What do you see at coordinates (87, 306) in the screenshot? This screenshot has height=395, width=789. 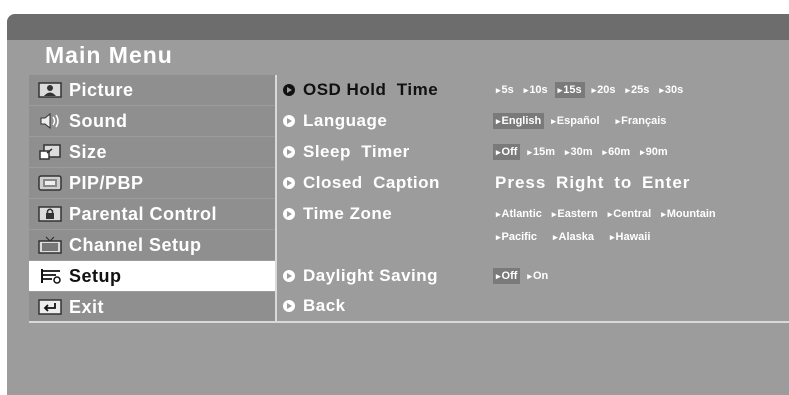 I see `menu-item-label: Exit` at bounding box center [87, 306].